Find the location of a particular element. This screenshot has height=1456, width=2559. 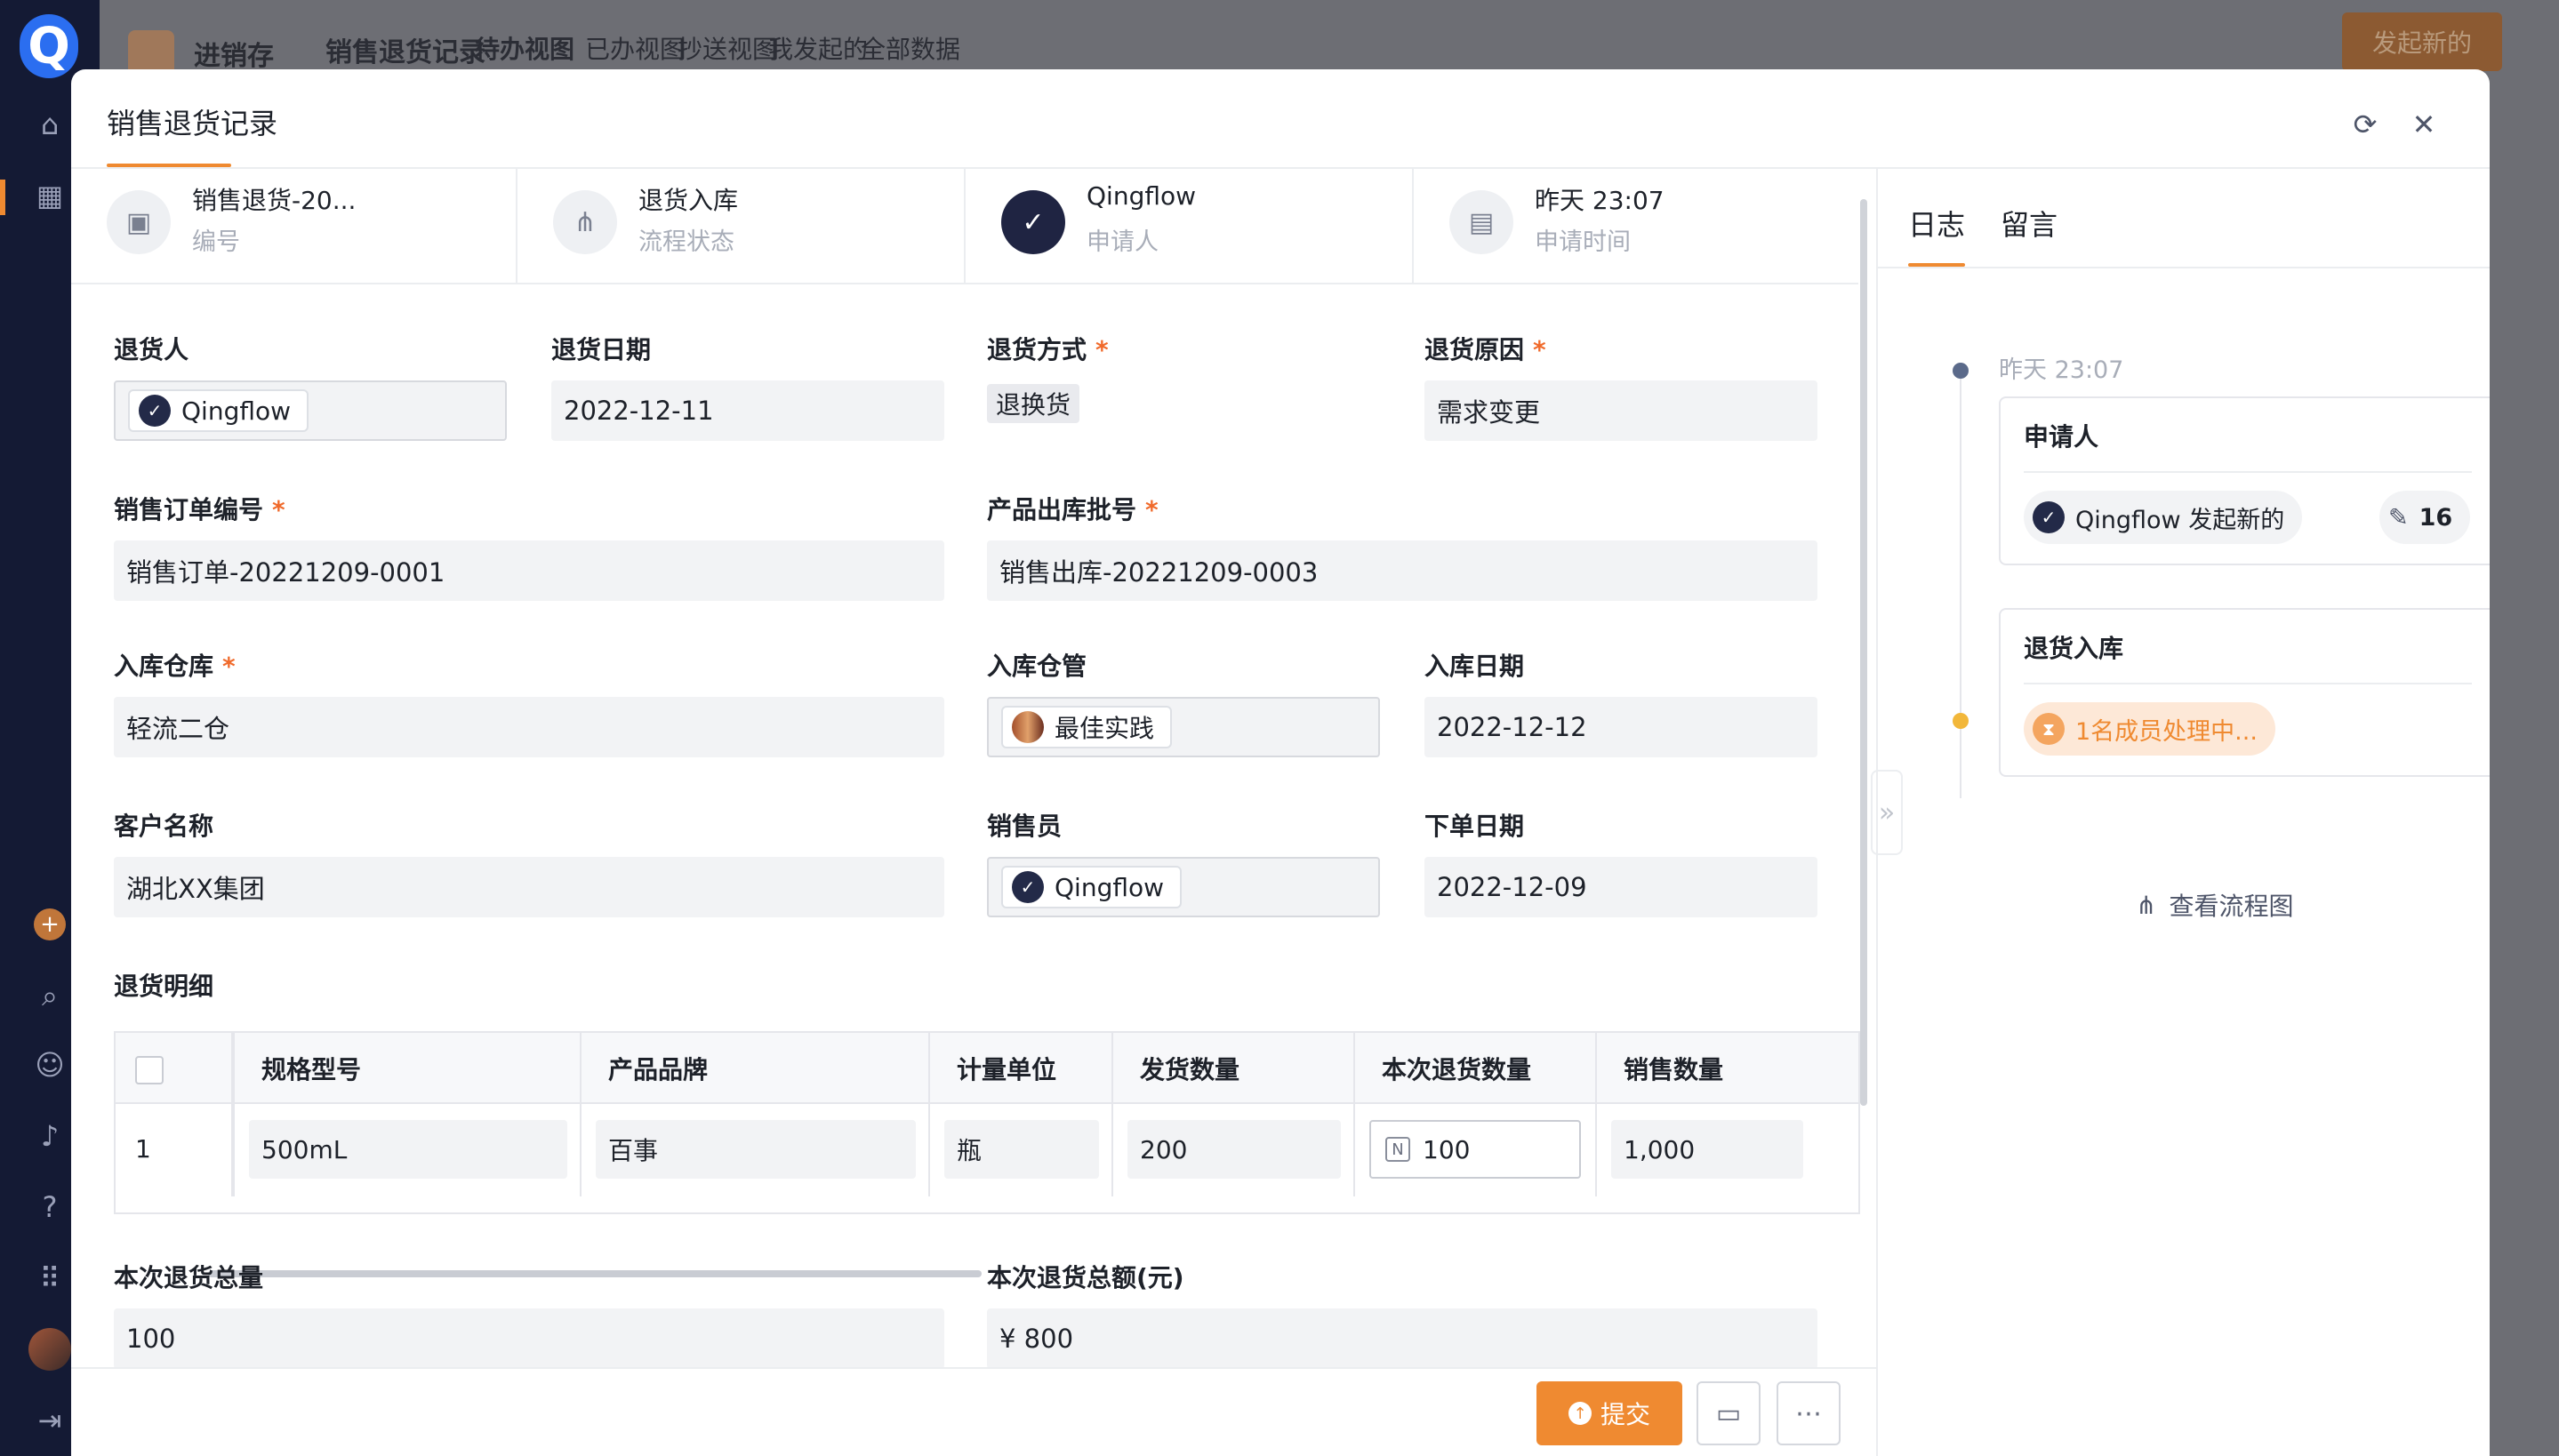

cell-shipped: 200 is located at coordinates (1234, 1150).